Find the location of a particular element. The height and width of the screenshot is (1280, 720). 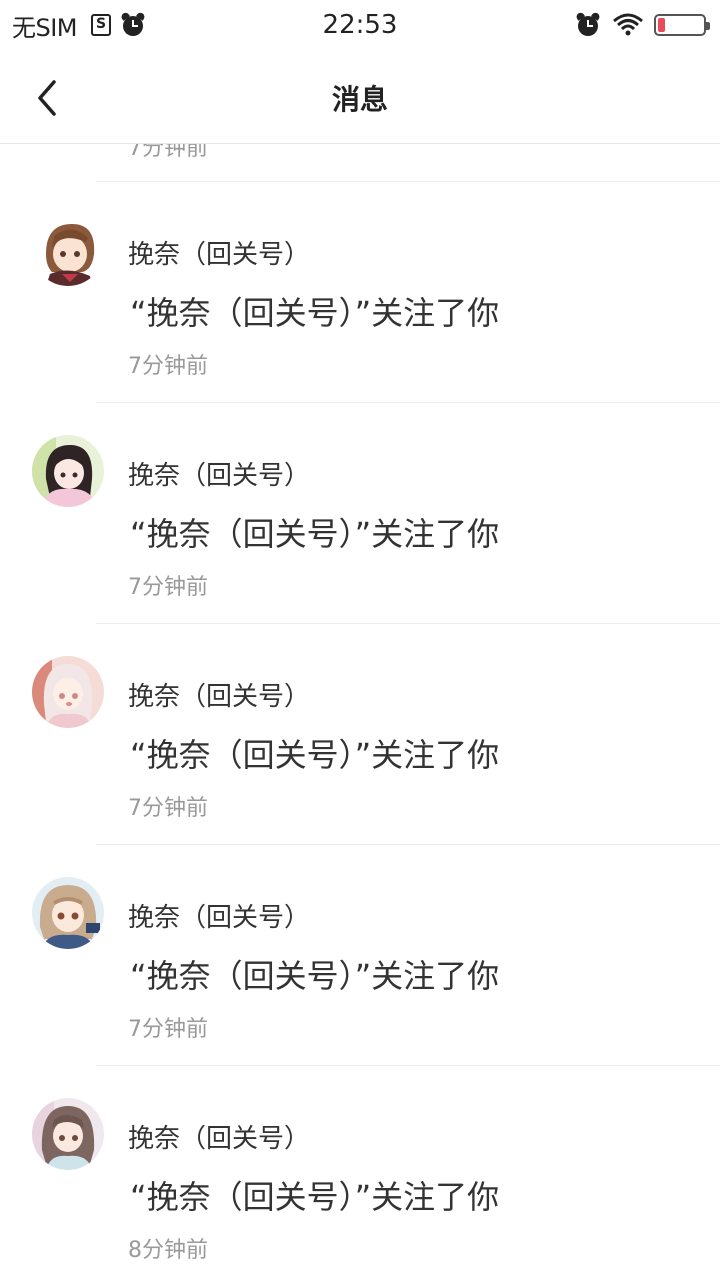

battery-icon is located at coordinates (682, 25).